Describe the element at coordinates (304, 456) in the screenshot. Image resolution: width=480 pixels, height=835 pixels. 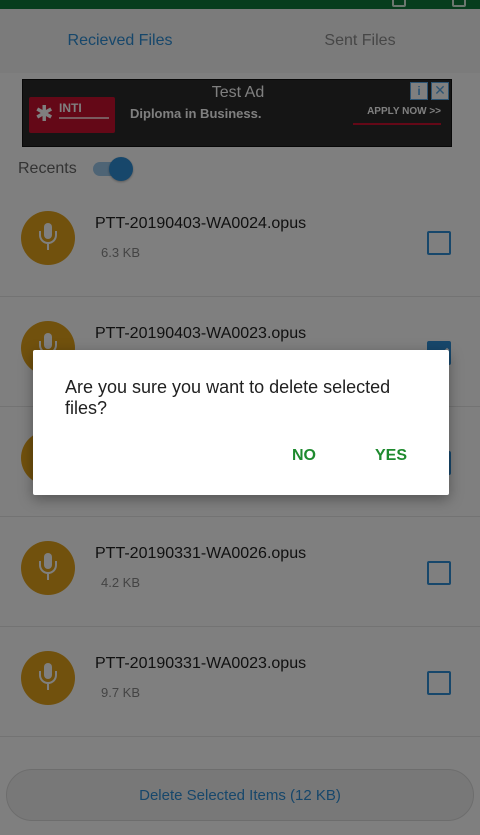
I see `no-button: NO` at that location.